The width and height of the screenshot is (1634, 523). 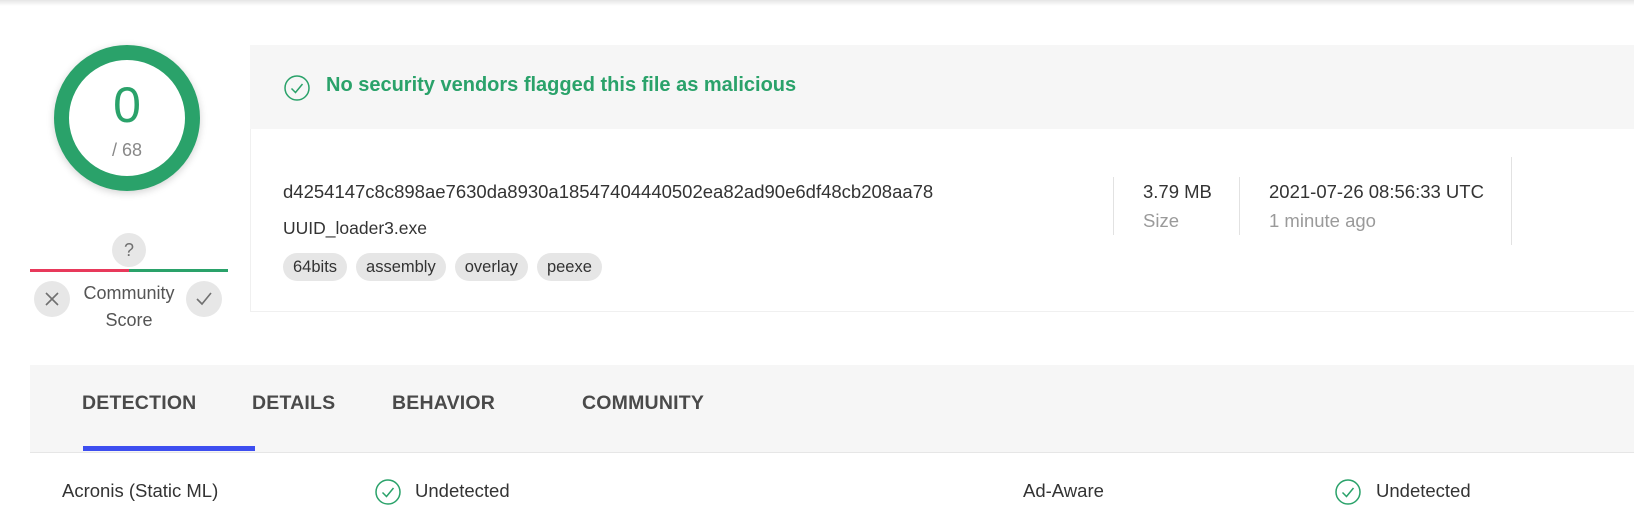 I want to click on community-score-bar, so click(x=129, y=271).